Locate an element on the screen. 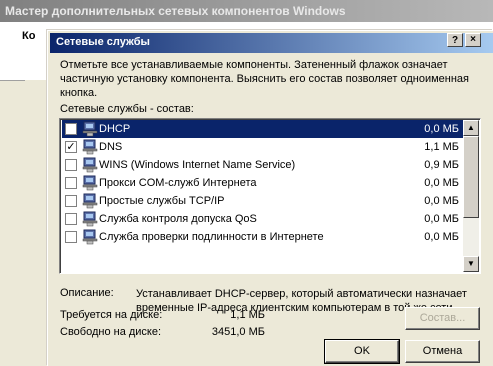 The height and width of the screenshot is (366, 493). disk-free-value: 3451,0 МБ is located at coordinates (238, 332).